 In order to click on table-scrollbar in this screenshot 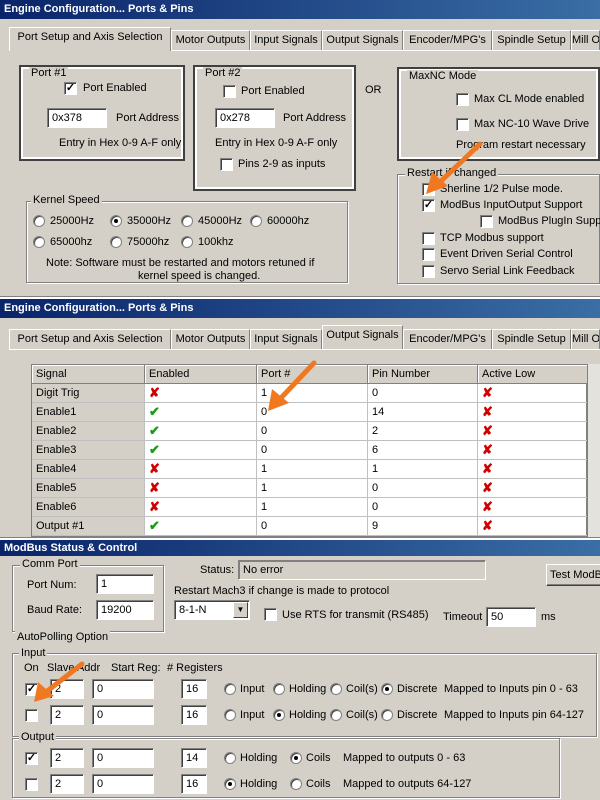, I will do `click(593, 450)`.